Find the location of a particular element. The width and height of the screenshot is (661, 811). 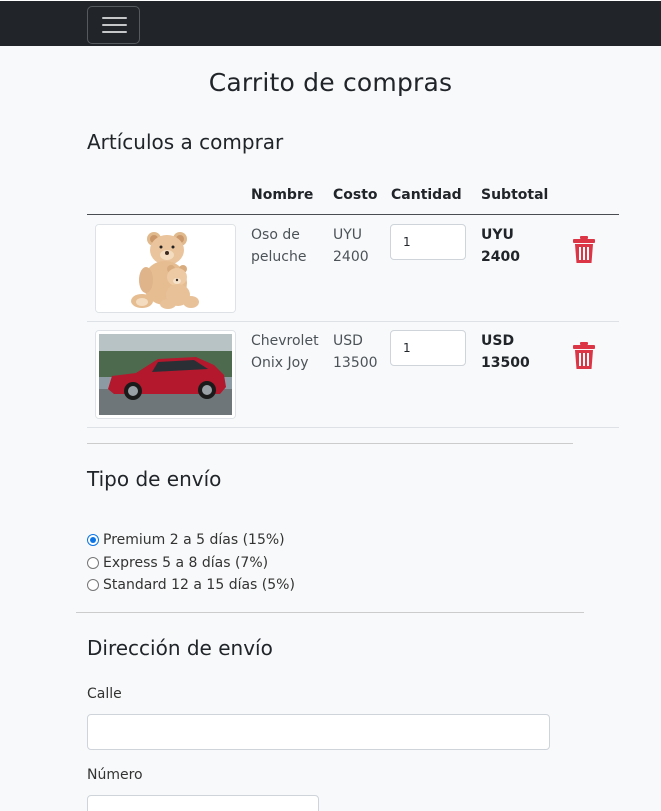

product-image-teddy-bear is located at coordinates (165, 268).